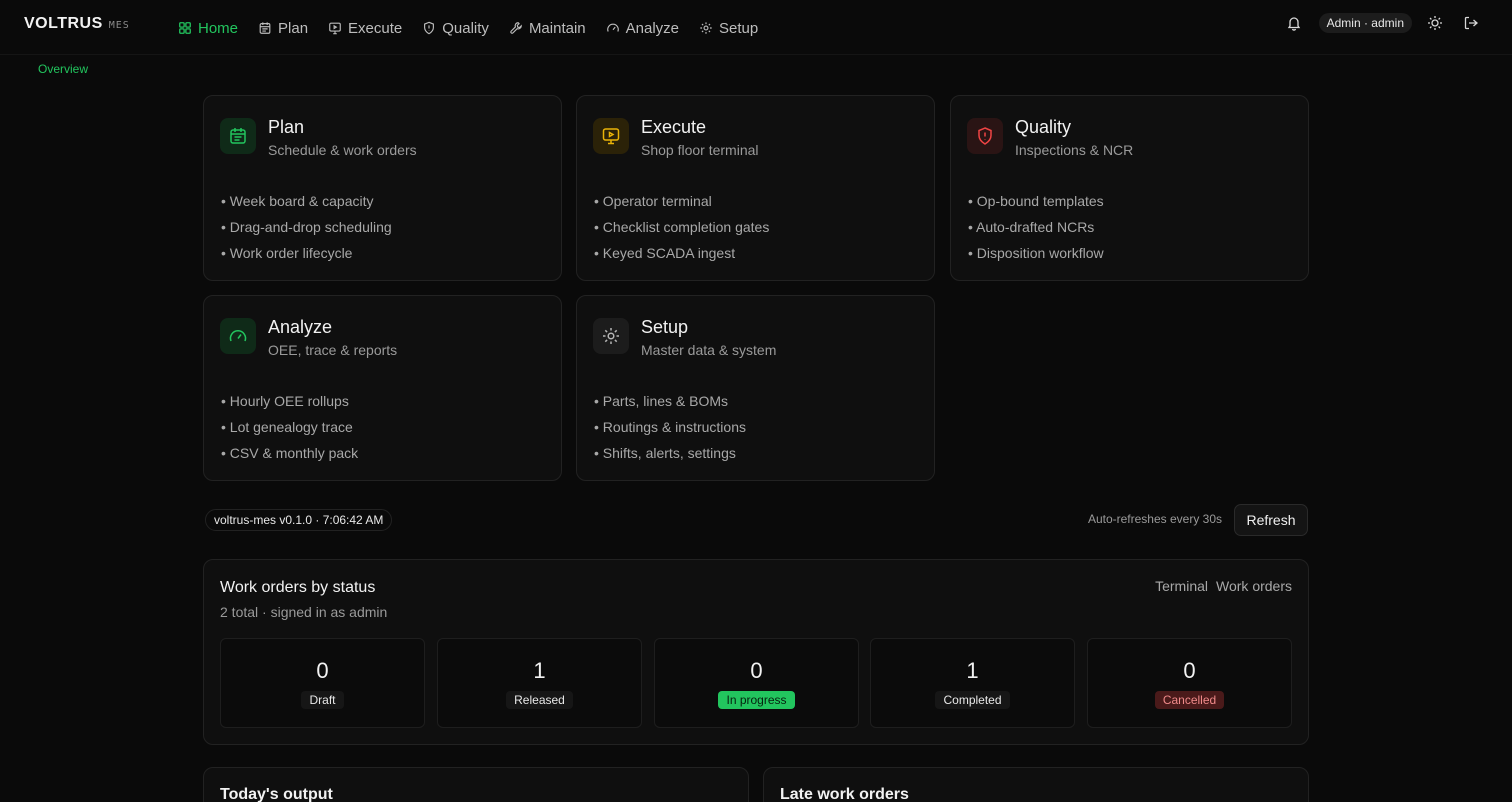  What do you see at coordinates (306, 257) in the screenshot?
I see `module-feature: Work order lifecycle` at bounding box center [306, 257].